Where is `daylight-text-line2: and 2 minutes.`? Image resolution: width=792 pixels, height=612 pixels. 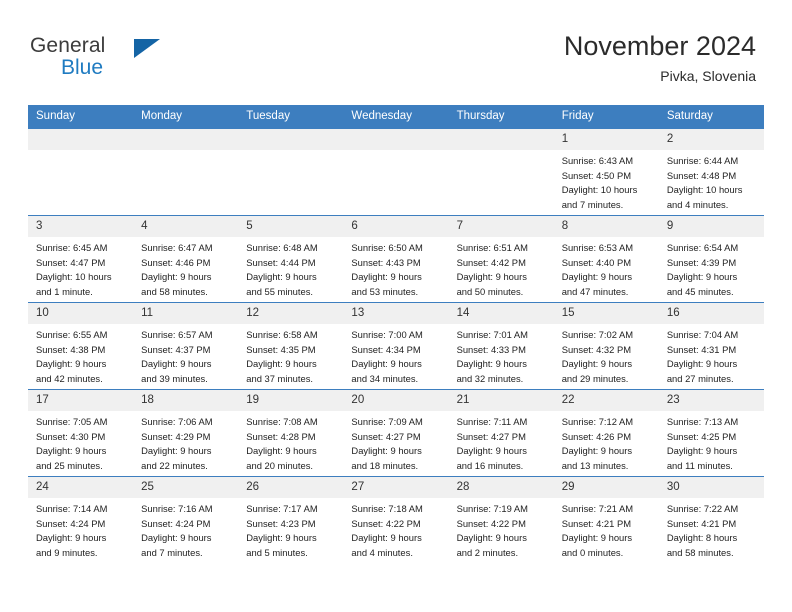
daylight-text-line2: and 2 minutes. is located at coordinates (487, 552).